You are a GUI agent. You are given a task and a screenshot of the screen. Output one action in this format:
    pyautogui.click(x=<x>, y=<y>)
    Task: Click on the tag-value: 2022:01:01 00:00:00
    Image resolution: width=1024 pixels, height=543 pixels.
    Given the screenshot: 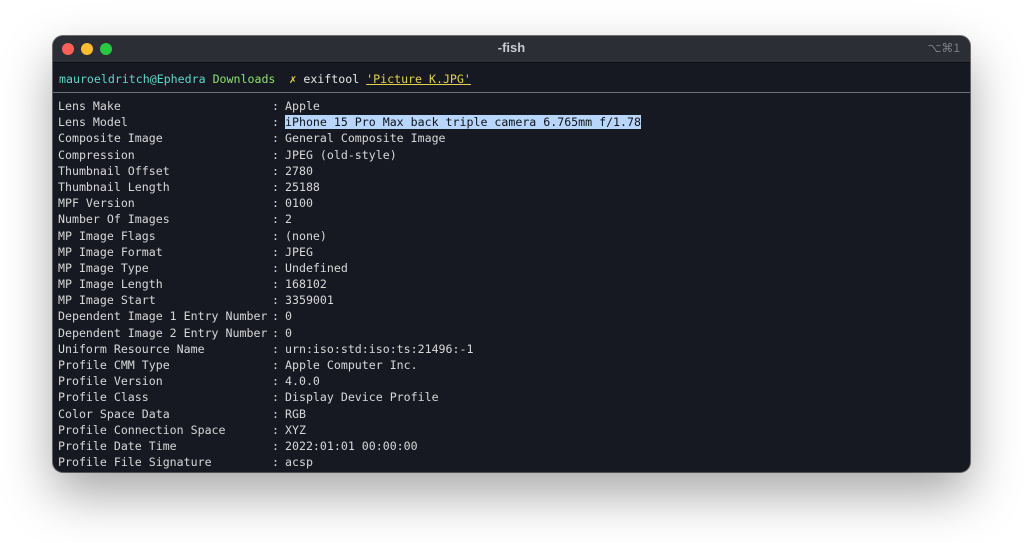 What is the action you would take?
    pyautogui.click(x=351, y=446)
    